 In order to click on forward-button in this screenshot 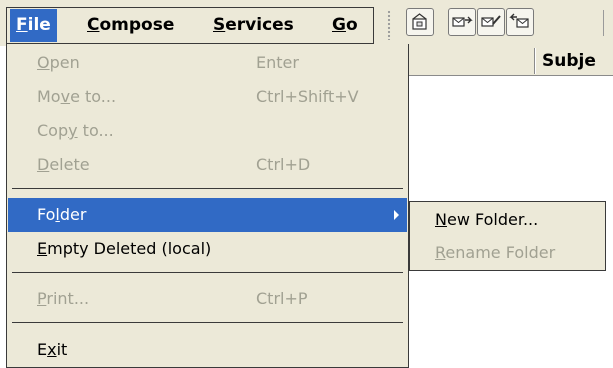, I will do `click(462, 22)`.